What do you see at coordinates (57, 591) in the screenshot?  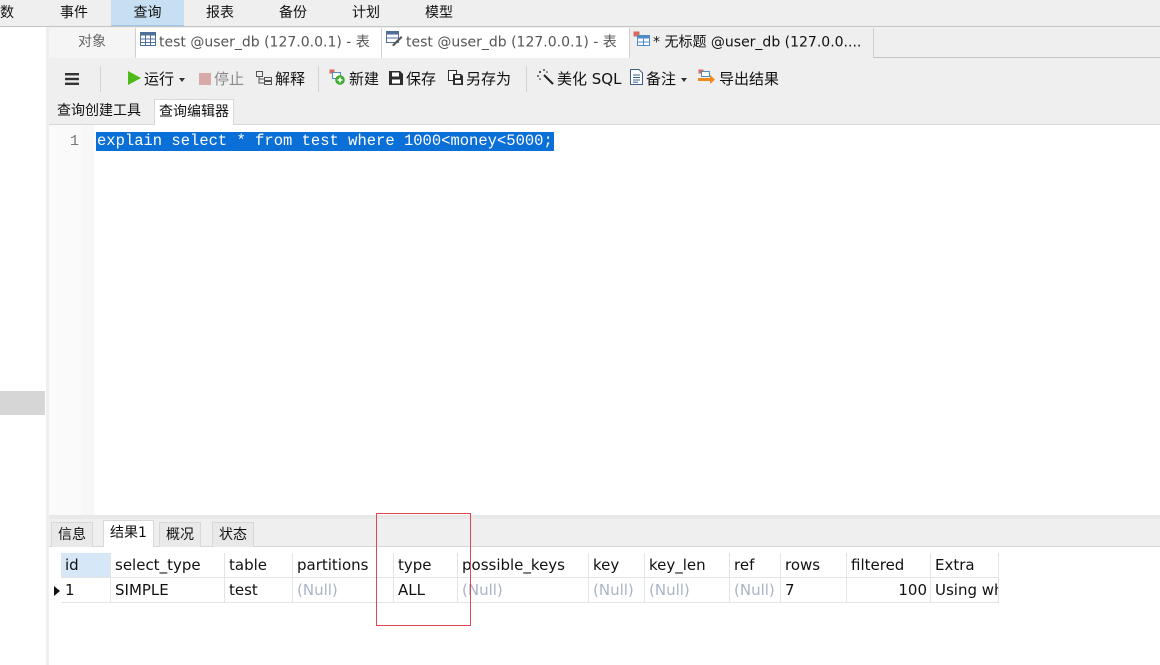 I see `current-row-indicator-icon` at bounding box center [57, 591].